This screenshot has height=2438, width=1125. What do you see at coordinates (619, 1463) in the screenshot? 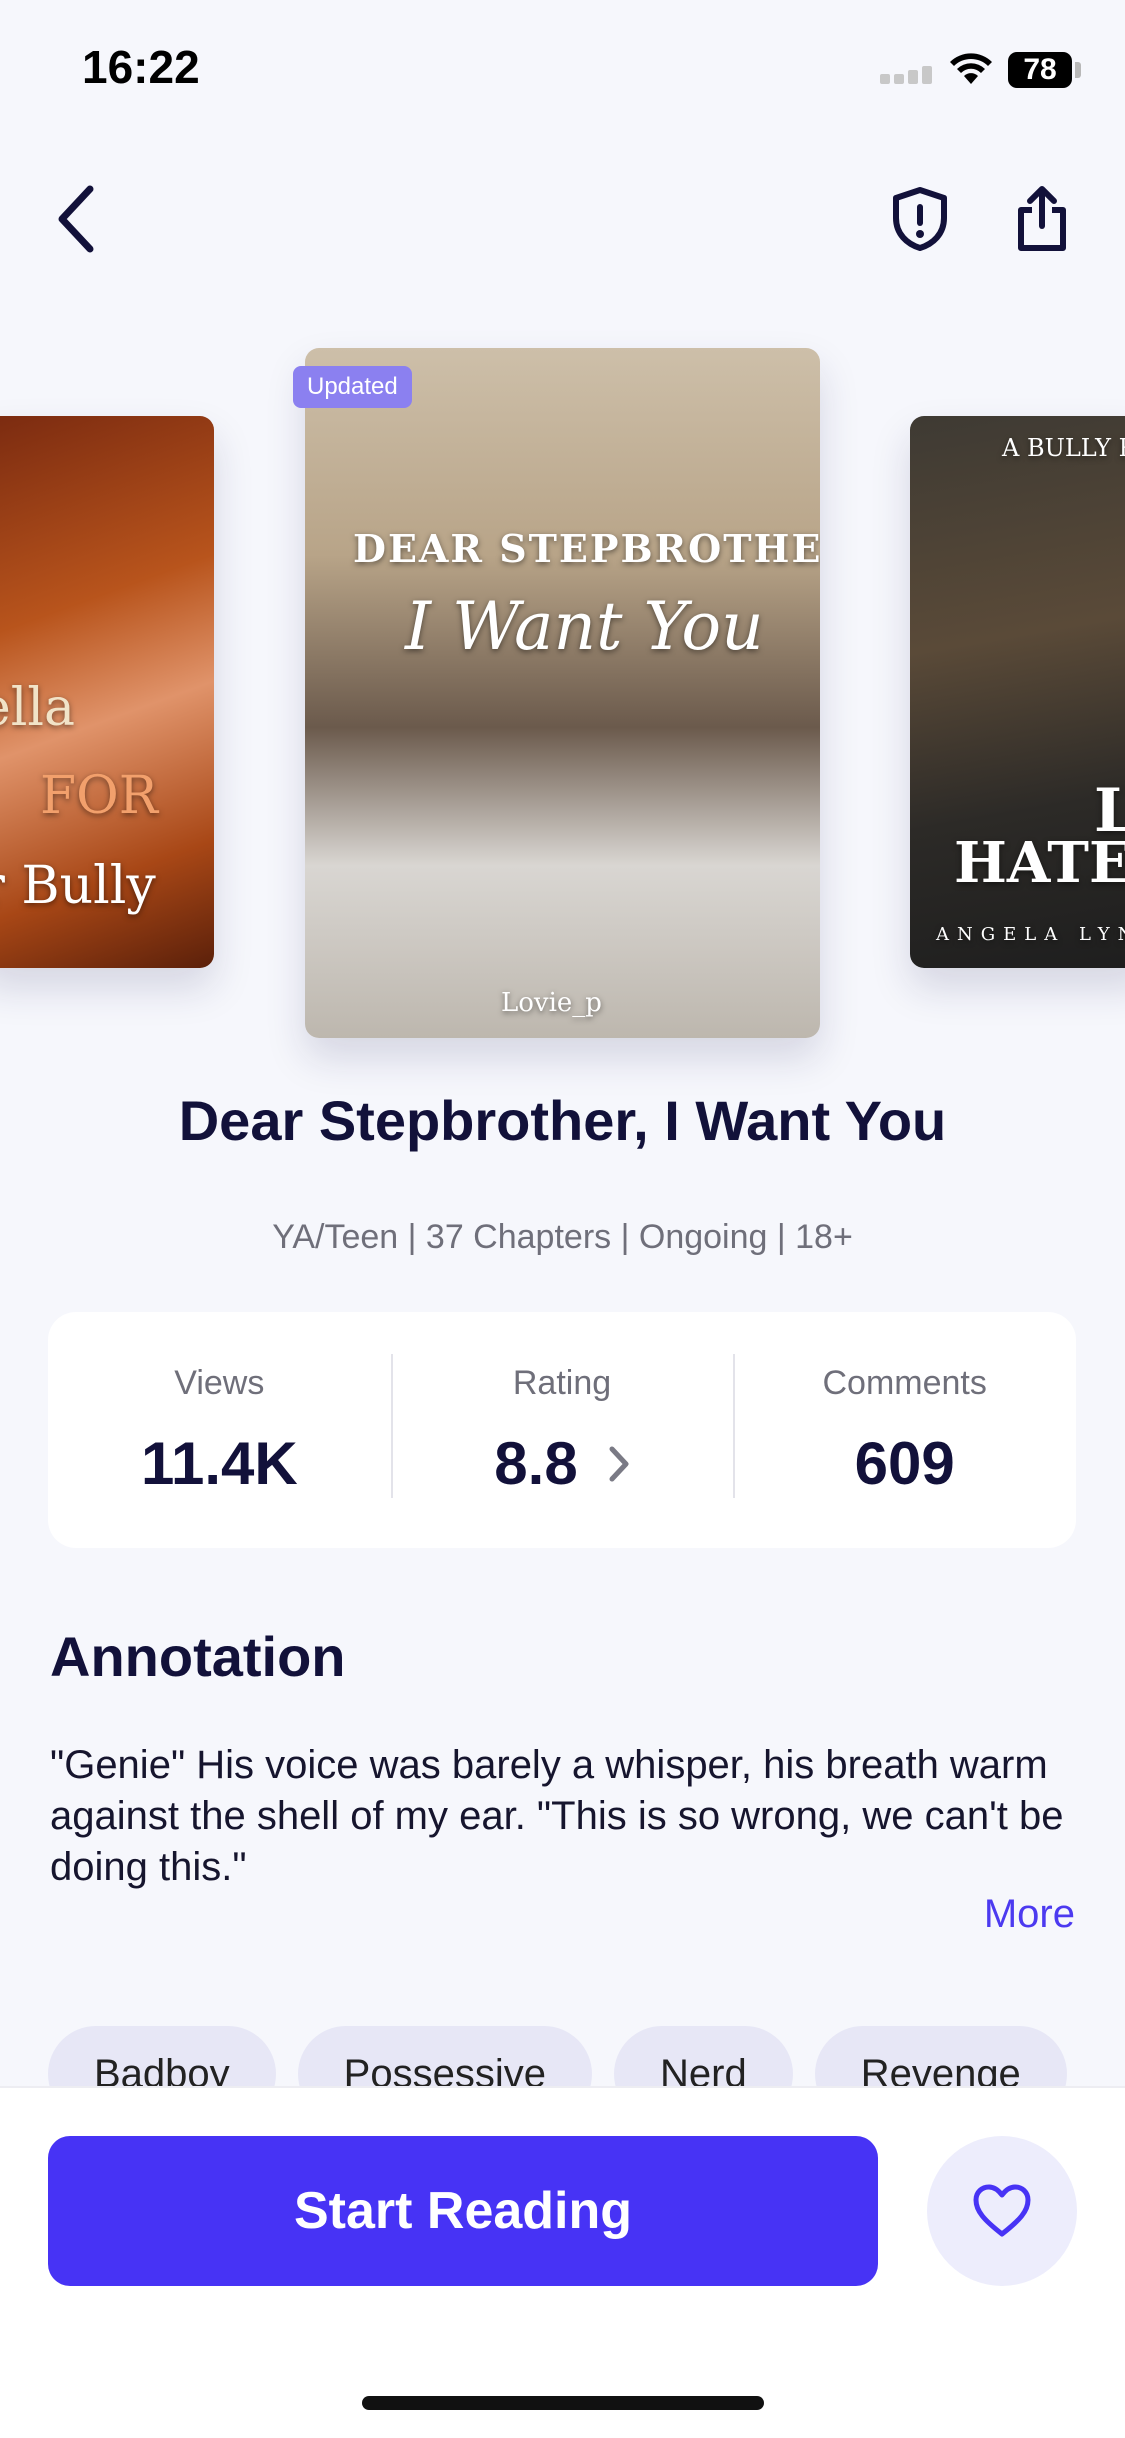
I see `chevron-right-icon` at bounding box center [619, 1463].